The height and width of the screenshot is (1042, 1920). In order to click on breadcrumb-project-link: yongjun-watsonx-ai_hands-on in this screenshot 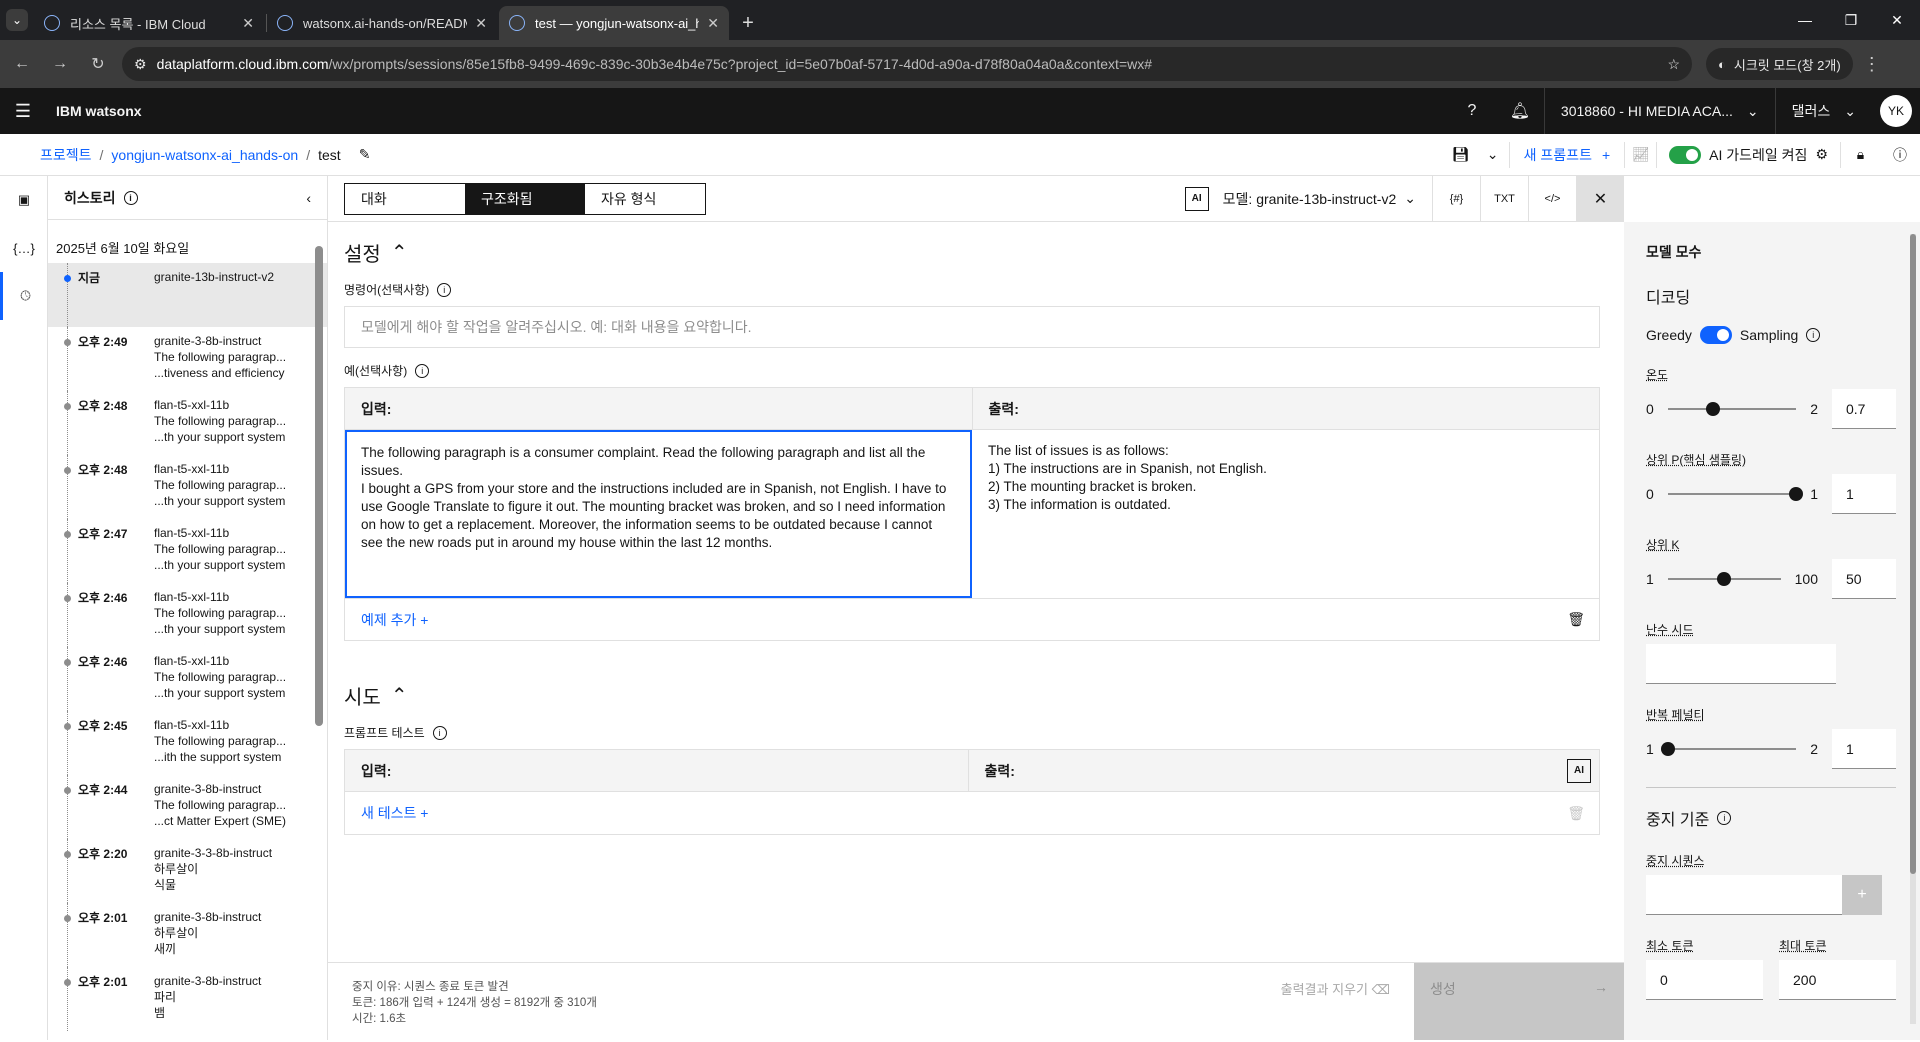, I will do `click(204, 155)`.